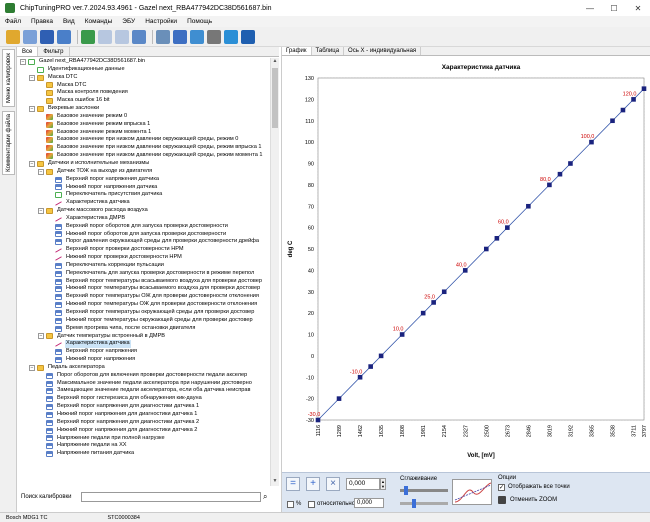  Describe the element at coordinates (143, 70) in the screenshot. I see `tree-item: Идентификационные данные` at that location.